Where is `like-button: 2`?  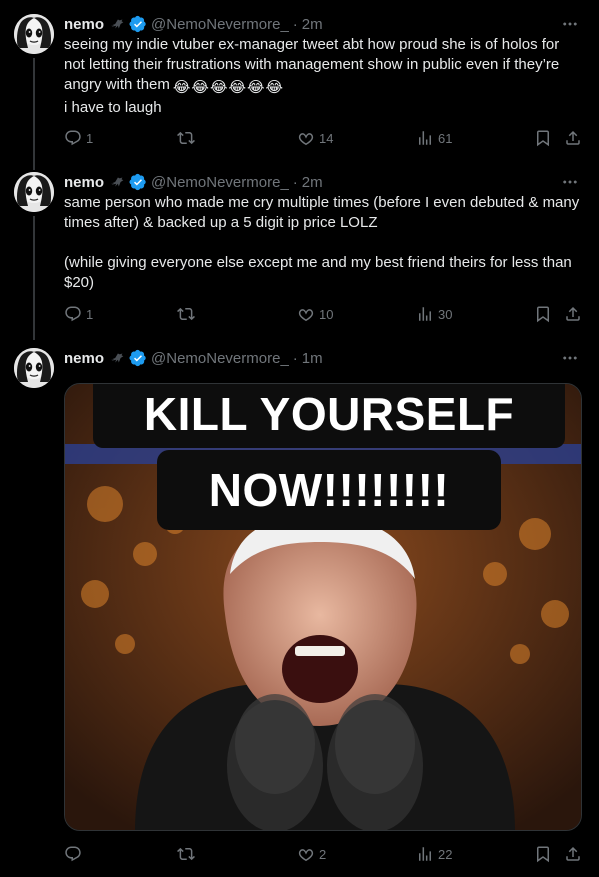 like-button: 2 is located at coordinates (311, 854).